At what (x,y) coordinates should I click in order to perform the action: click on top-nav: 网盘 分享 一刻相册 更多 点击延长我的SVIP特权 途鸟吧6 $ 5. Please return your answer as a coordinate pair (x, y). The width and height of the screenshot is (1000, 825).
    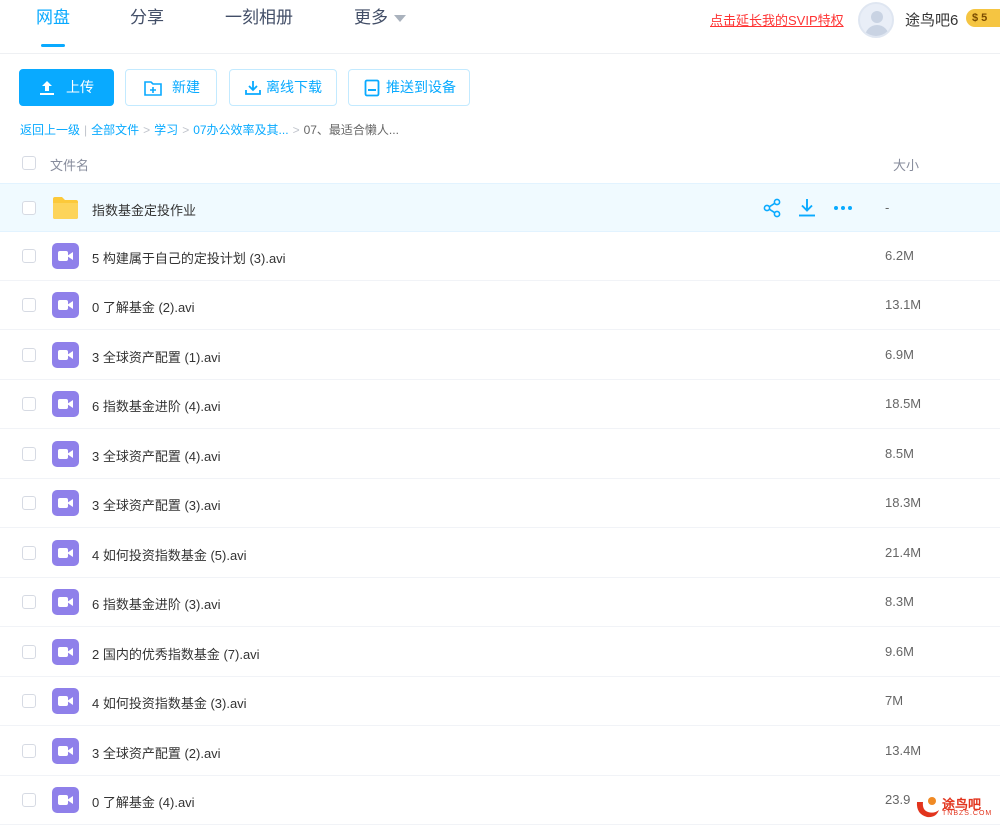
    Looking at the image, I should click on (500, 27).